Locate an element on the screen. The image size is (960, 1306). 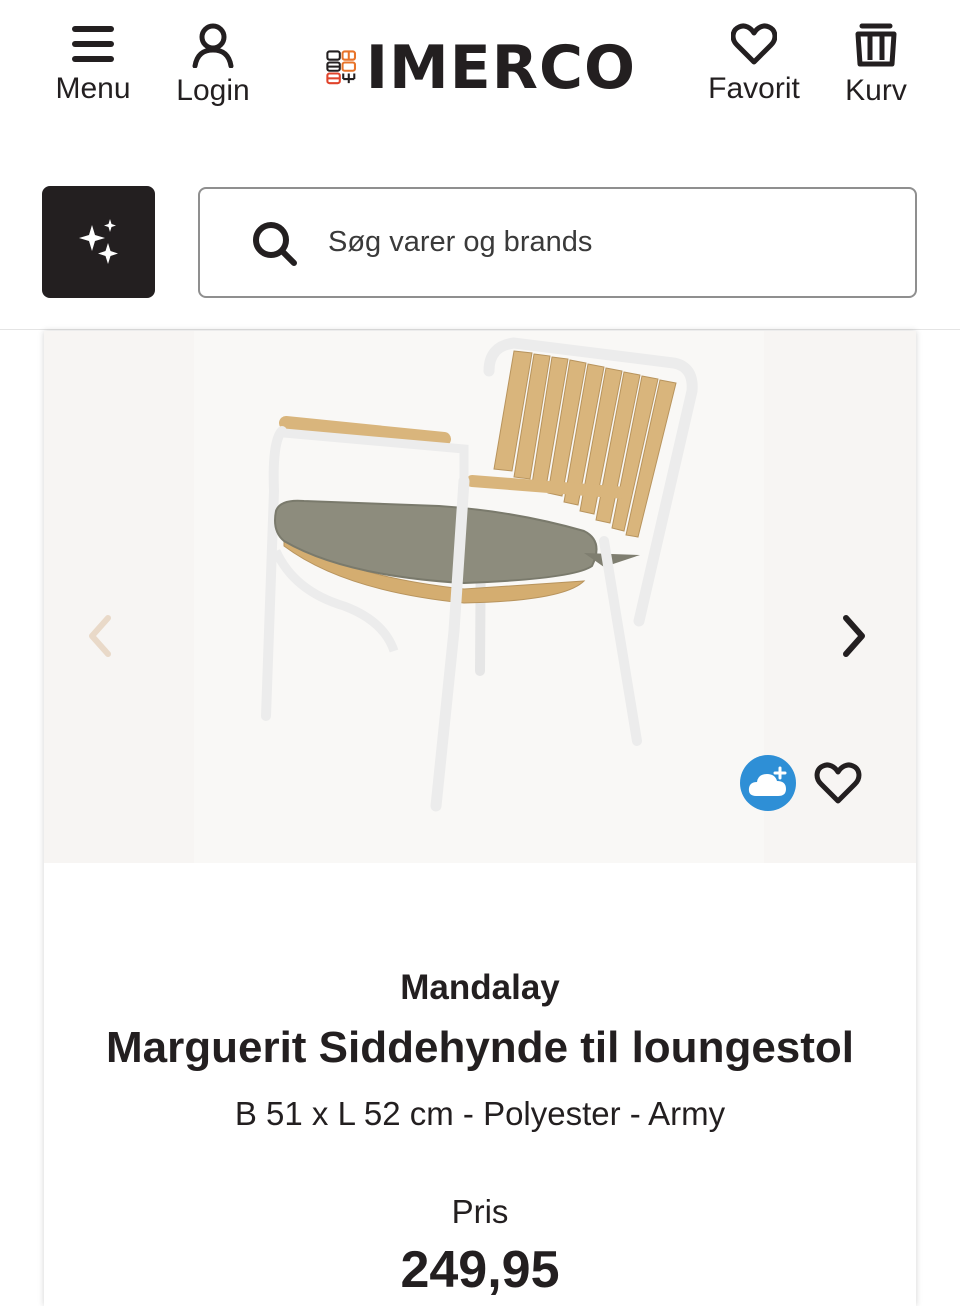
menu-button: Menu is located at coordinates (93, 63).